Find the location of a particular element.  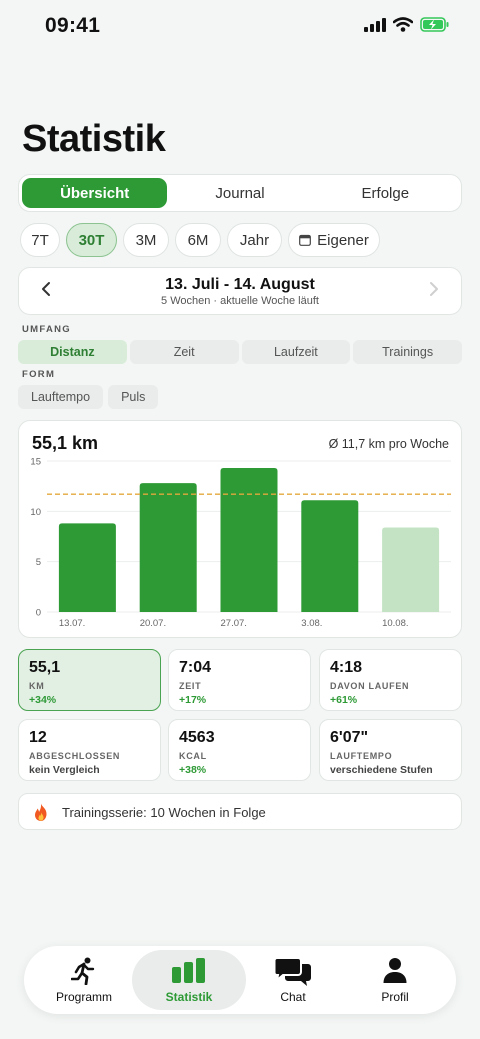

status-icons is located at coordinates (407, 24).